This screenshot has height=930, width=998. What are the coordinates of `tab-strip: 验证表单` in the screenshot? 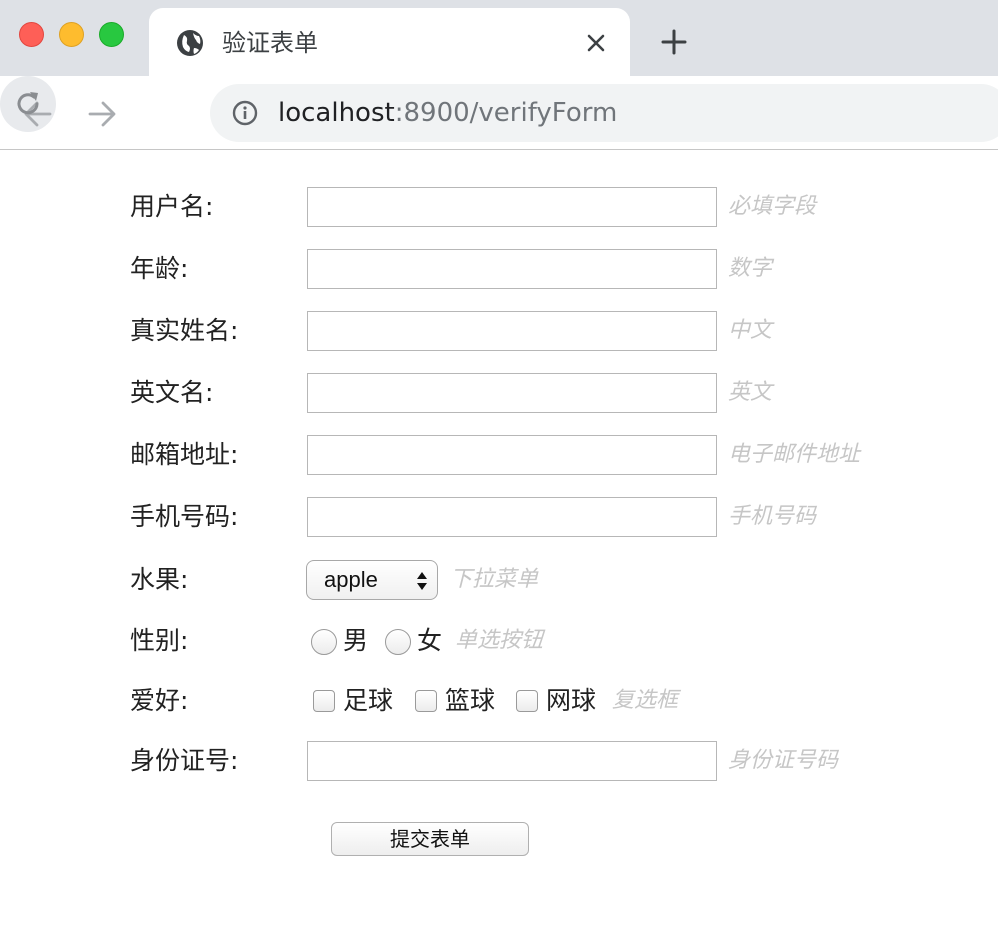 It's located at (499, 39).